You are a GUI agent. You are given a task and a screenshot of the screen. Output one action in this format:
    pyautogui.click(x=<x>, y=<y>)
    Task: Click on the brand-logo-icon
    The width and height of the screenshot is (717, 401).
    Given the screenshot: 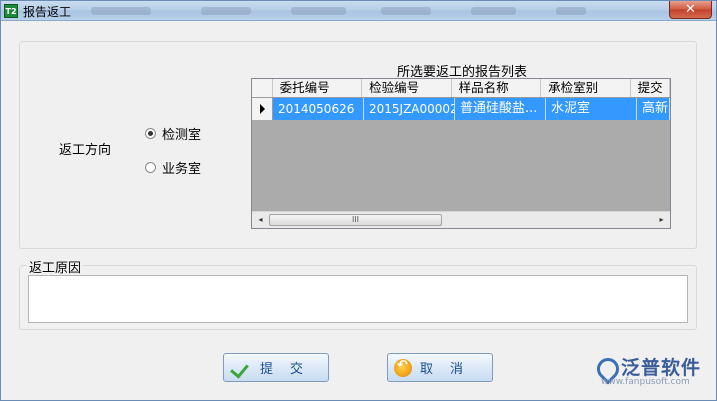 What is the action you would take?
    pyautogui.click(x=606, y=367)
    